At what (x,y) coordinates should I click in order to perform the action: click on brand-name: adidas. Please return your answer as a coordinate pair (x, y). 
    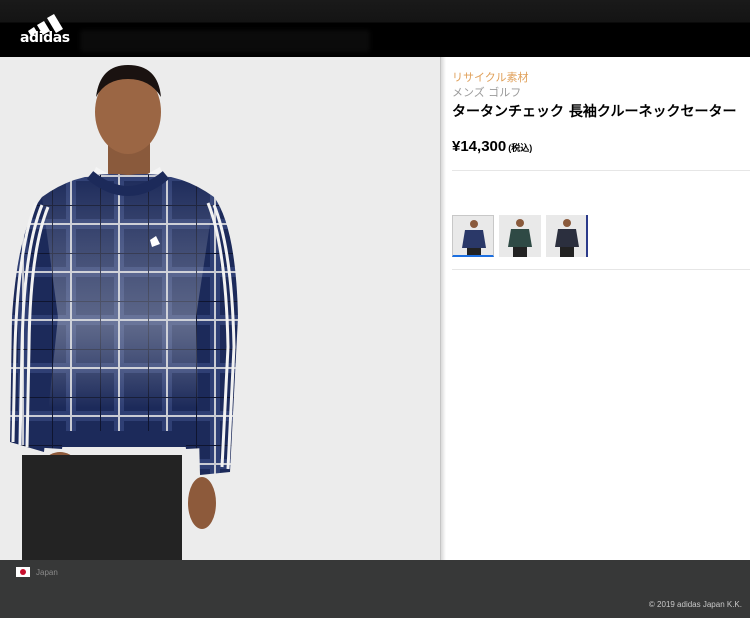
    Looking at the image, I should click on (45, 38).